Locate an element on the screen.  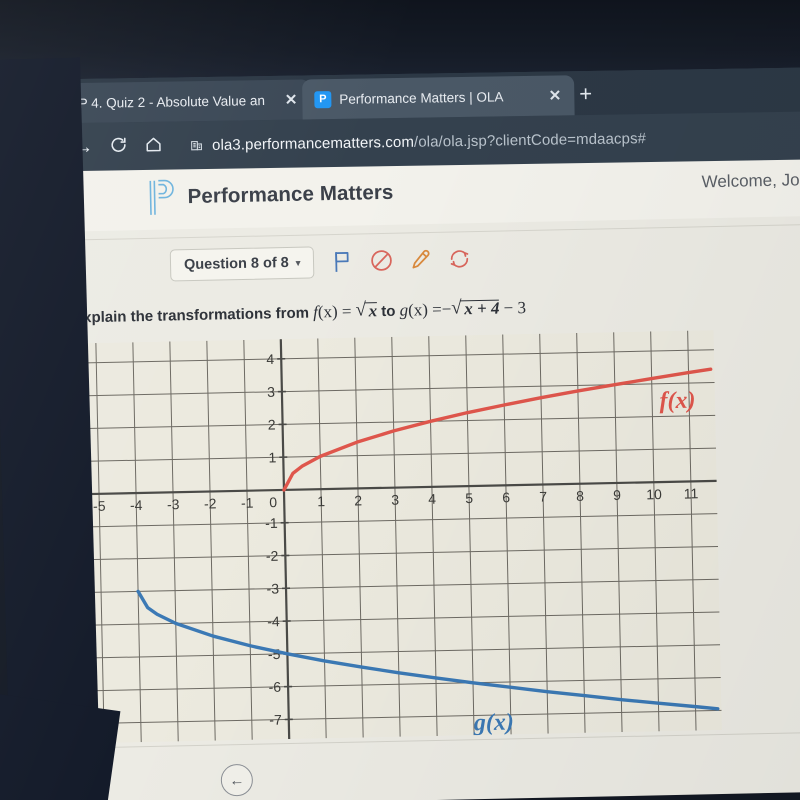
browser-tab-performance-matters: P Performance Matters | OLA ✕ is located at coordinates (438, 97).